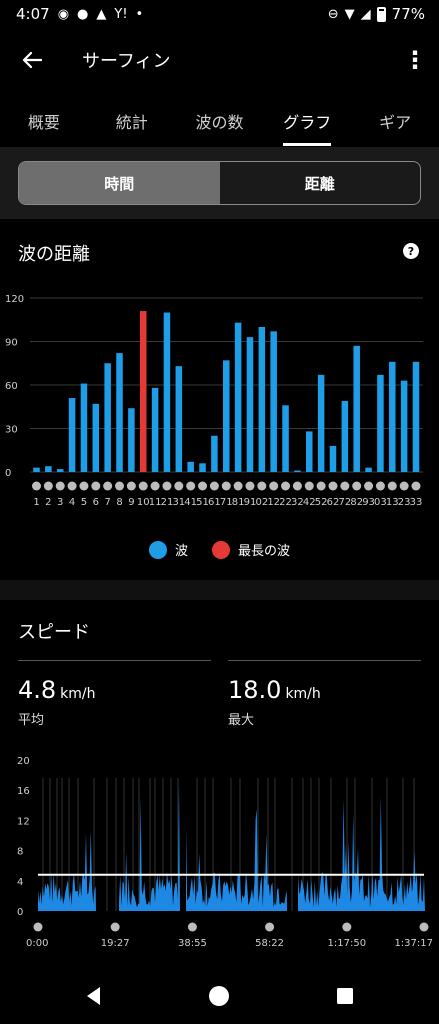  I want to click on x-tick-label: 9, so click(131, 502).